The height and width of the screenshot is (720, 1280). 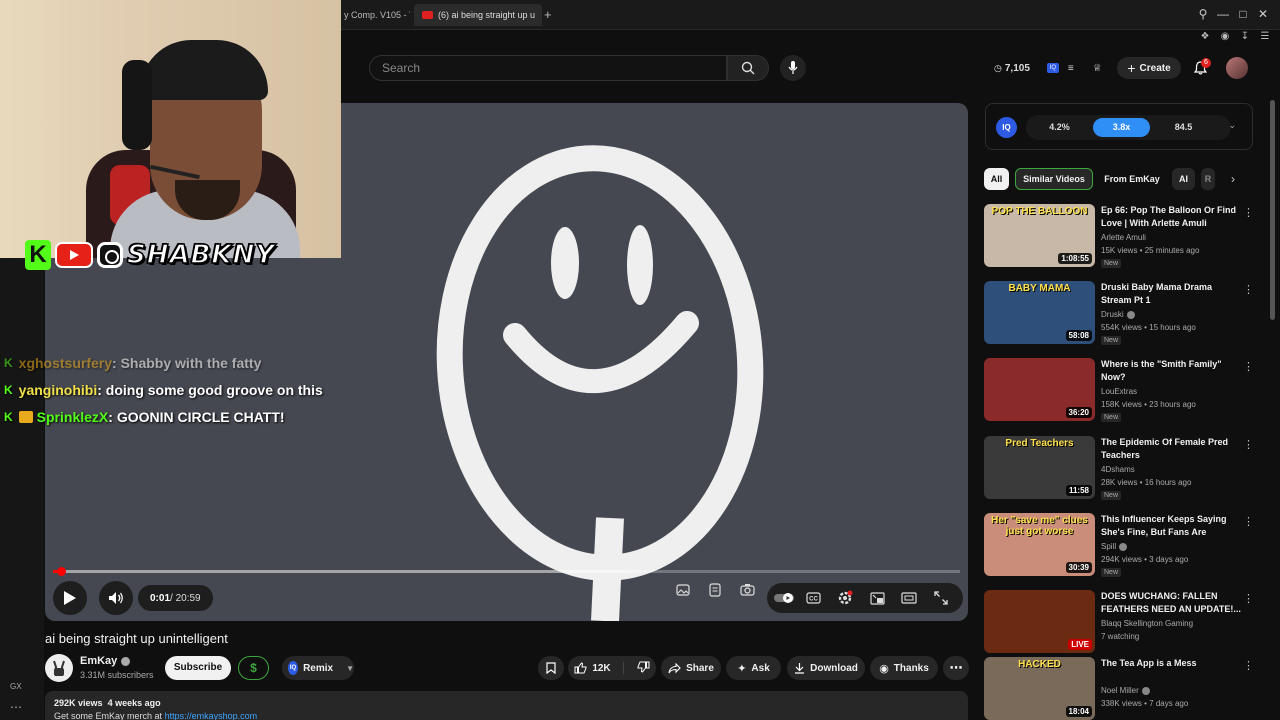 I want to click on plus-icon: +, so click(x=1131, y=68).